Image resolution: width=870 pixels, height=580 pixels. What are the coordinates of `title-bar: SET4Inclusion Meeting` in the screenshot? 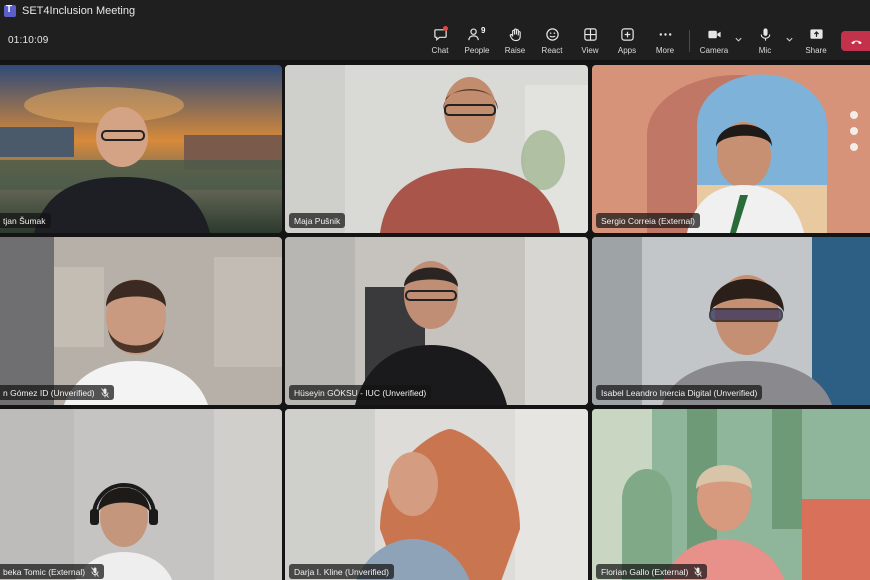 It's located at (435, 10).